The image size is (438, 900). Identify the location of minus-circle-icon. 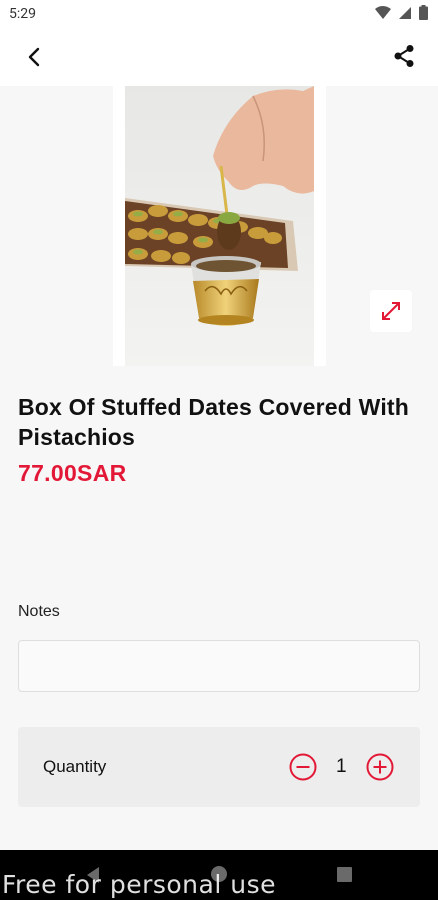
(303, 767).